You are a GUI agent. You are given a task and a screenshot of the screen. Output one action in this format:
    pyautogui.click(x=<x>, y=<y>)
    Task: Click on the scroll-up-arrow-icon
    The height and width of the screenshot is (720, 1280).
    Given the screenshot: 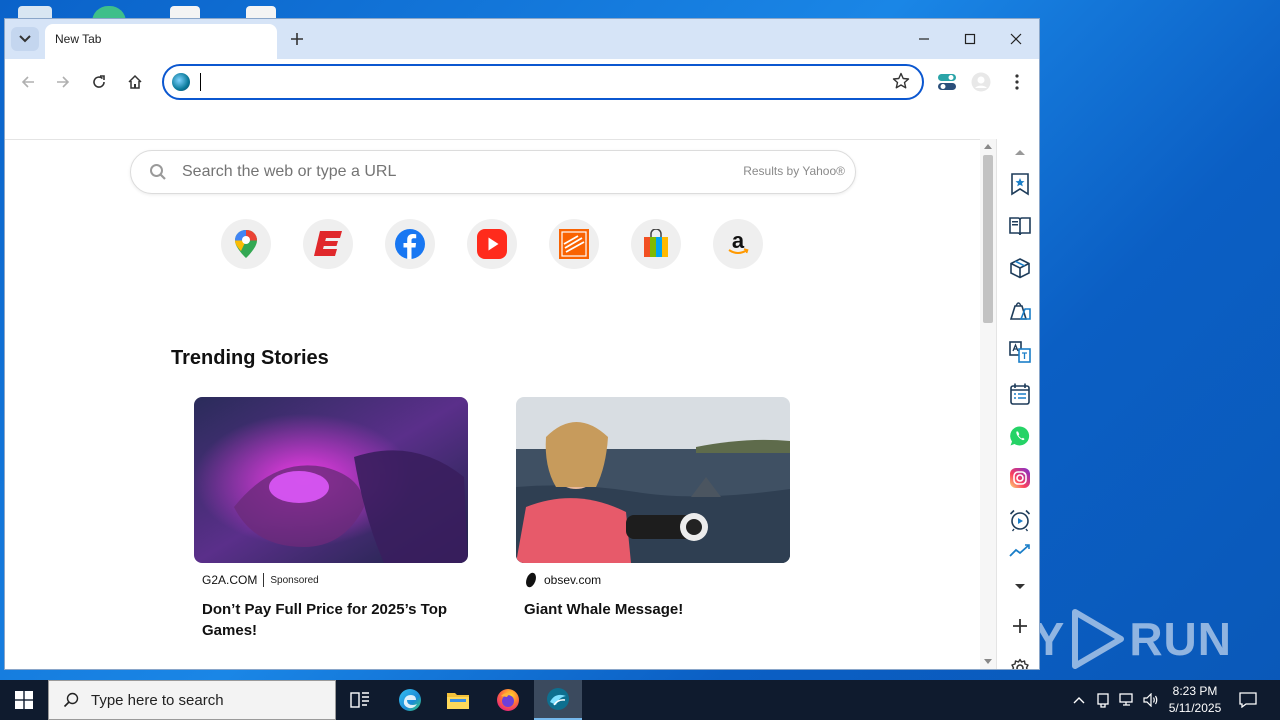 What is the action you would take?
    pyautogui.click(x=988, y=146)
    